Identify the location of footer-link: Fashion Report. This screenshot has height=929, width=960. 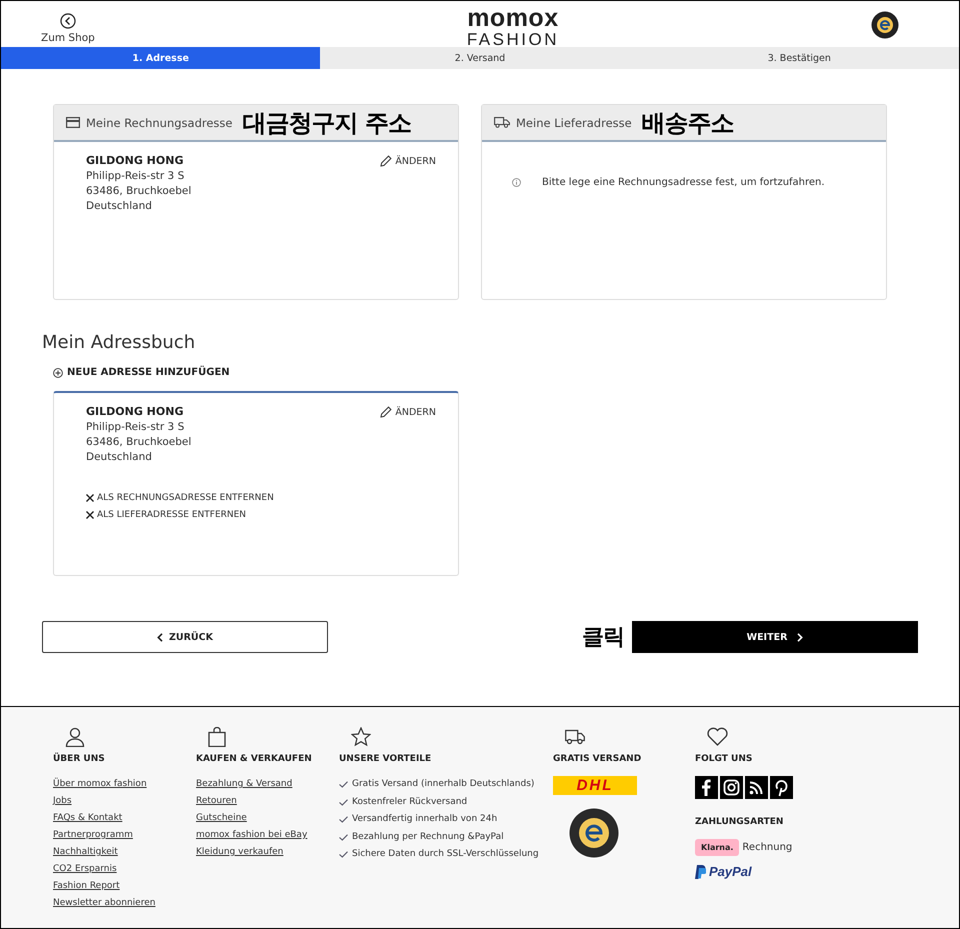
(86, 886).